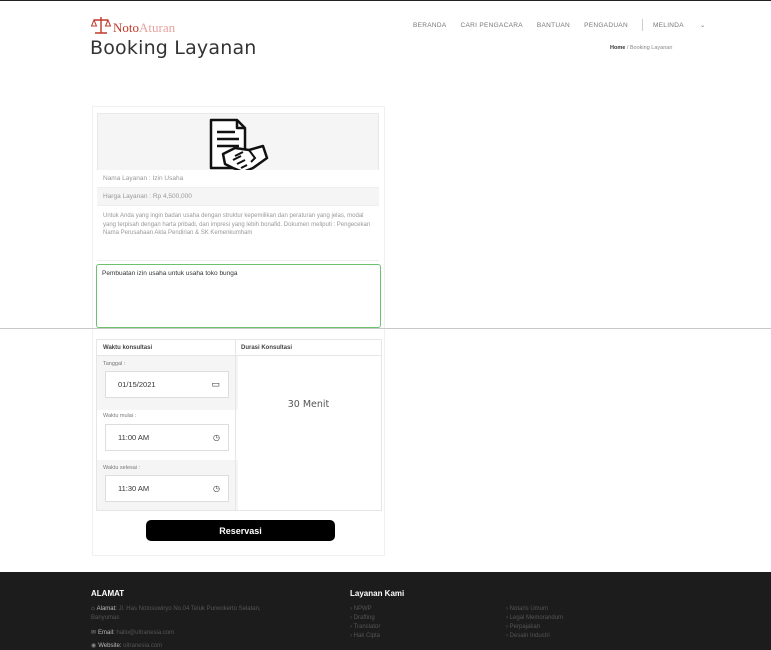 The image size is (771, 650). I want to click on end-time-input: 11:30 AM ◷, so click(167, 488).